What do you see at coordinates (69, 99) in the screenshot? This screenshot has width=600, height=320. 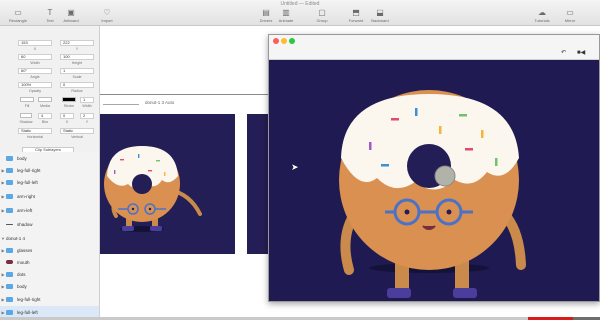 I see `stroke-swatch` at bounding box center [69, 99].